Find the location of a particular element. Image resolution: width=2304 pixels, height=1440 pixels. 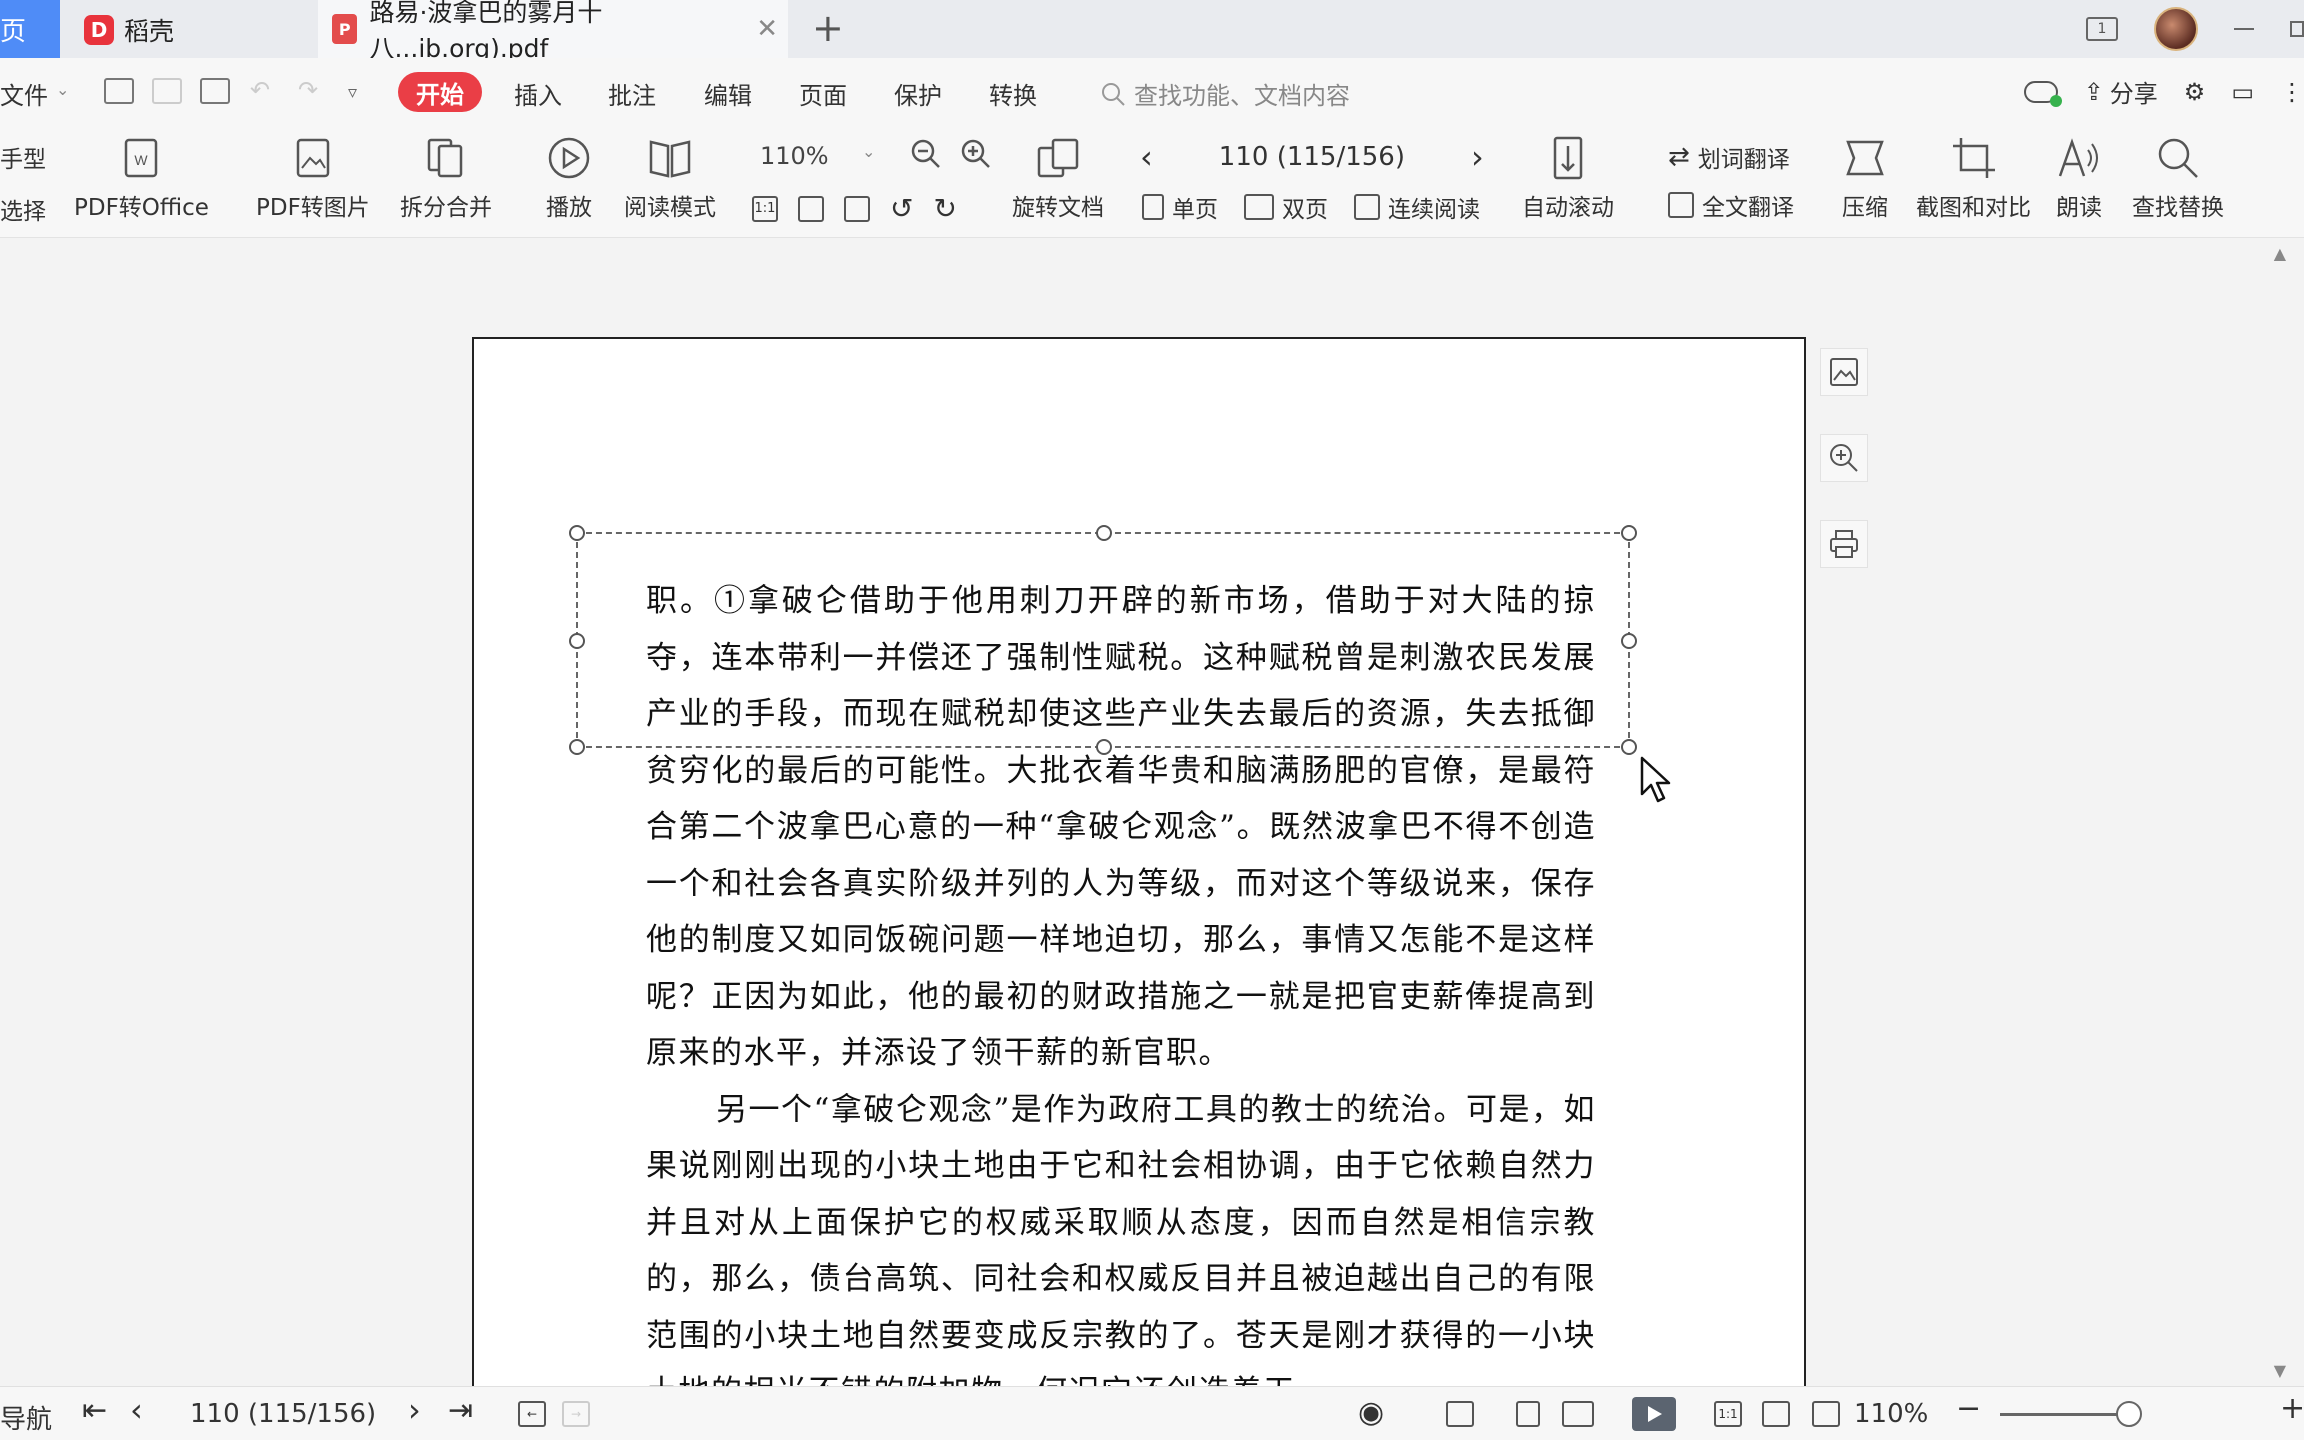

double-page-icon is located at coordinates (1578, 1414).